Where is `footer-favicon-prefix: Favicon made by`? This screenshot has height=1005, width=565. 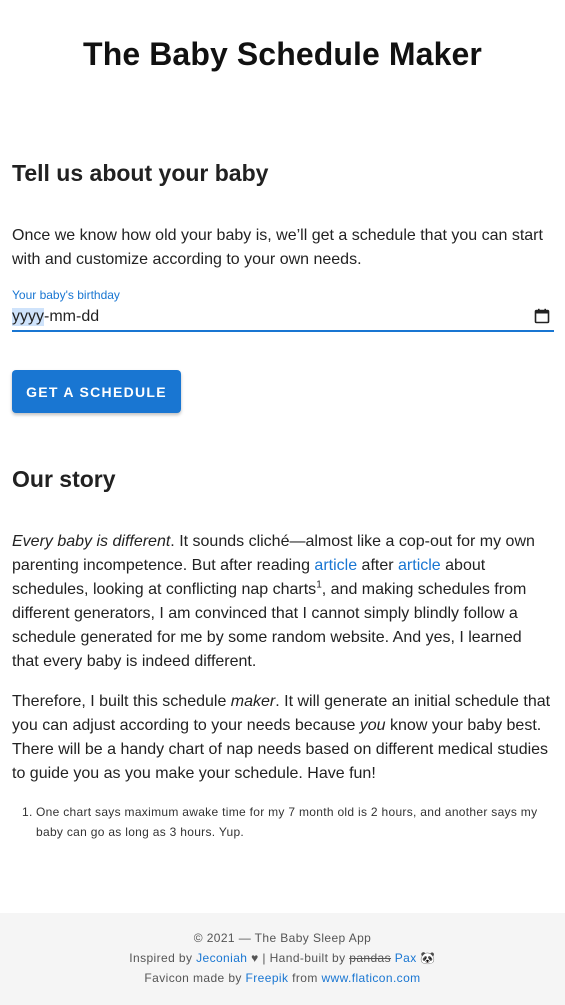 footer-favicon-prefix: Favicon made by is located at coordinates (195, 978).